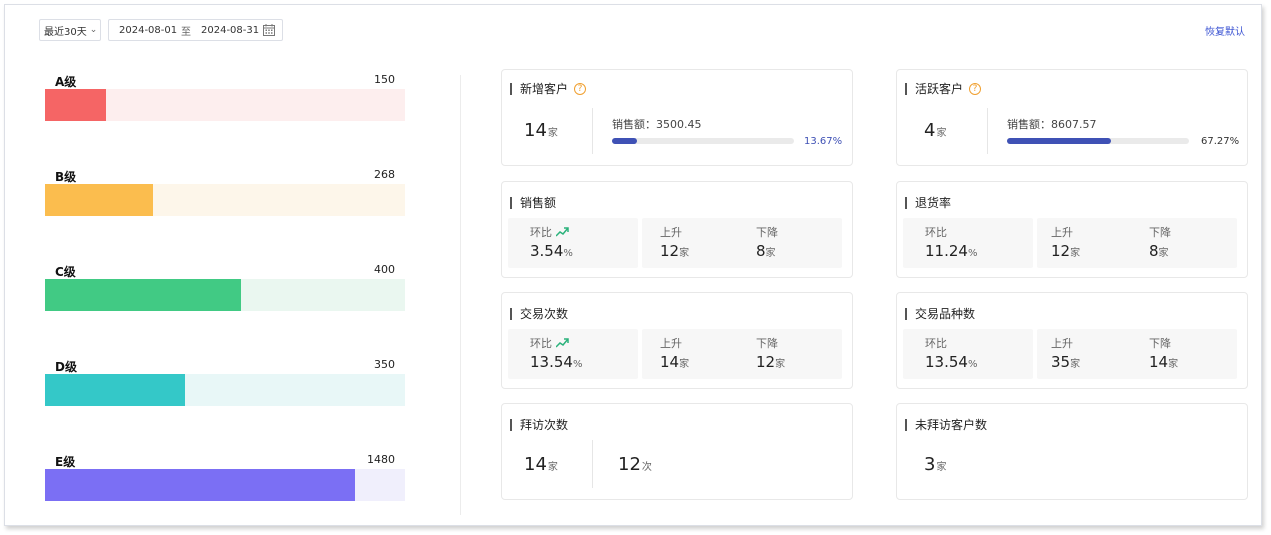 The width and height of the screenshot is (1271, 535). Describe the element at coordinates (93, 30) in the screenshot. I see `chevron-down-icon: ⌄` at that location.